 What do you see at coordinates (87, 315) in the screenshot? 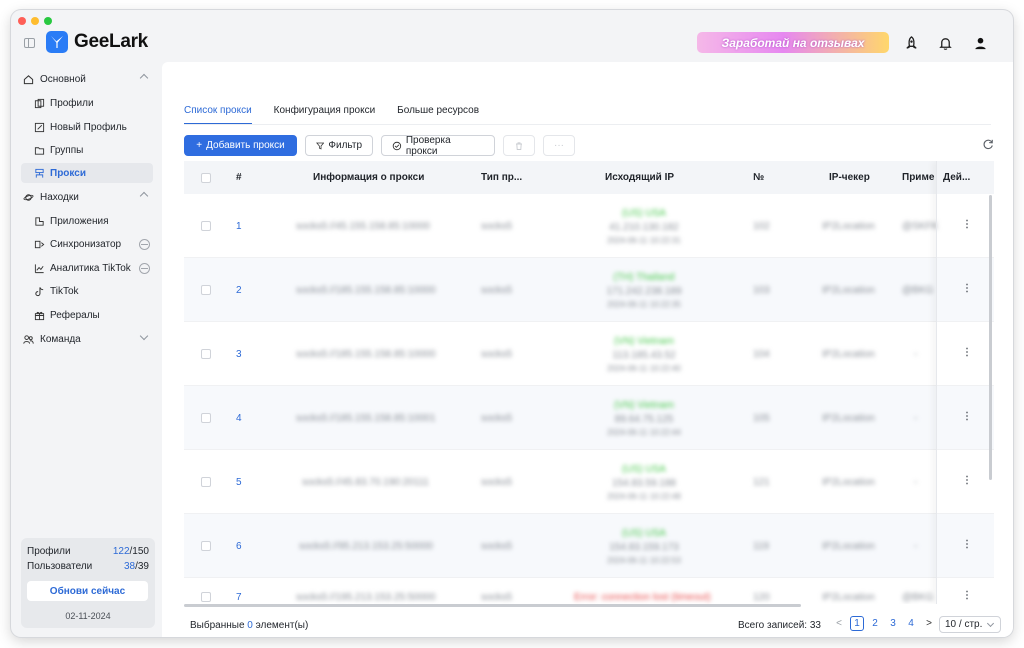
I see `sidebar-item-referrals: Рефералы` at bounding box center [87, 315].